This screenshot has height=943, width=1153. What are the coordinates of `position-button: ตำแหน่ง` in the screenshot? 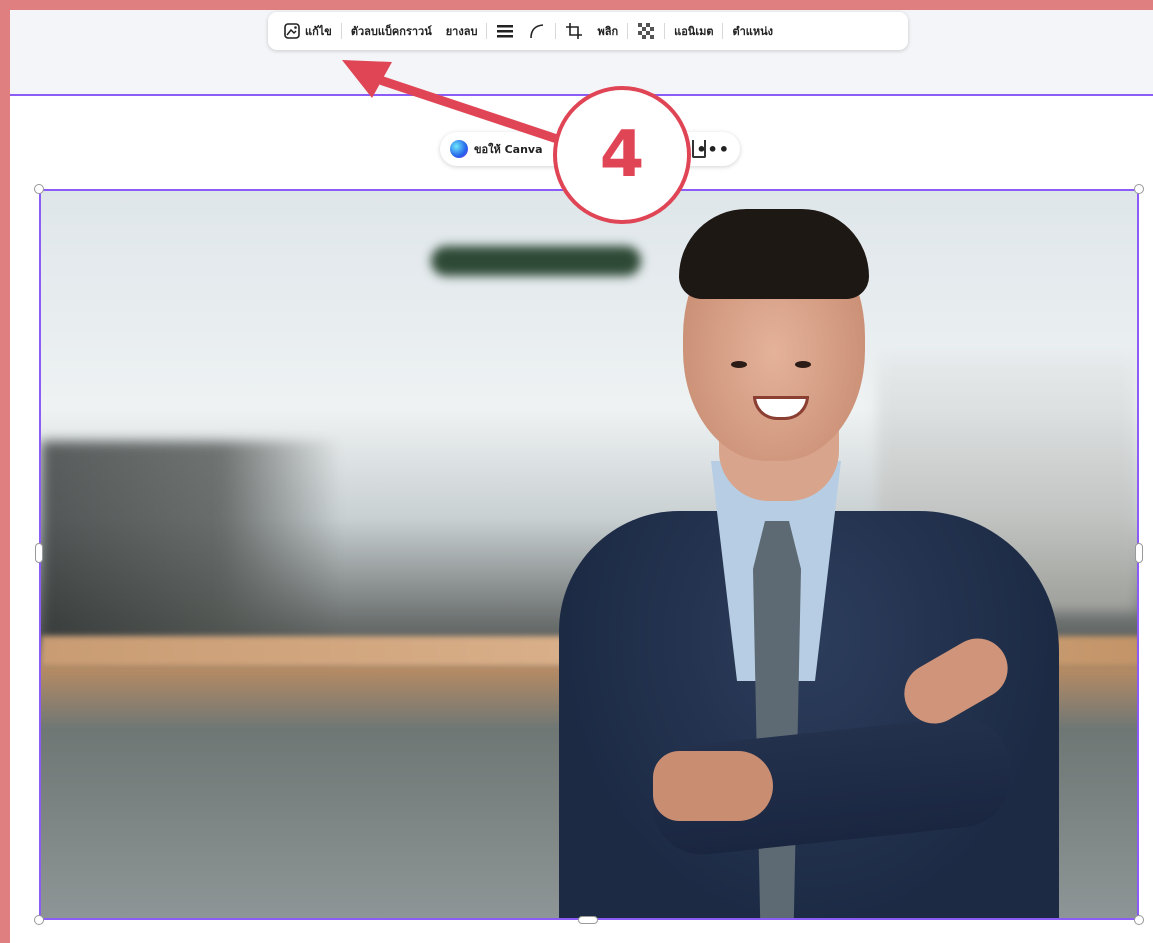 It's located at (752, 31).